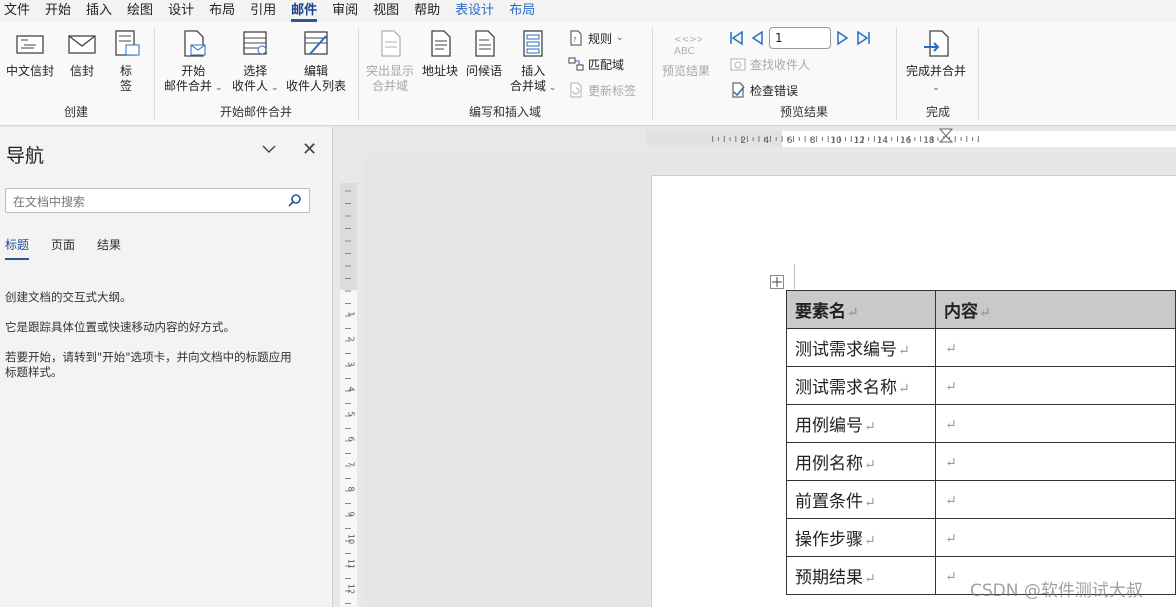 Image resolution: width=1176 pixels, height=607 pixels. Describe the element at coordinates (226, 11) in the screenshot. I see `menu-tab-5: 布局` at that location.